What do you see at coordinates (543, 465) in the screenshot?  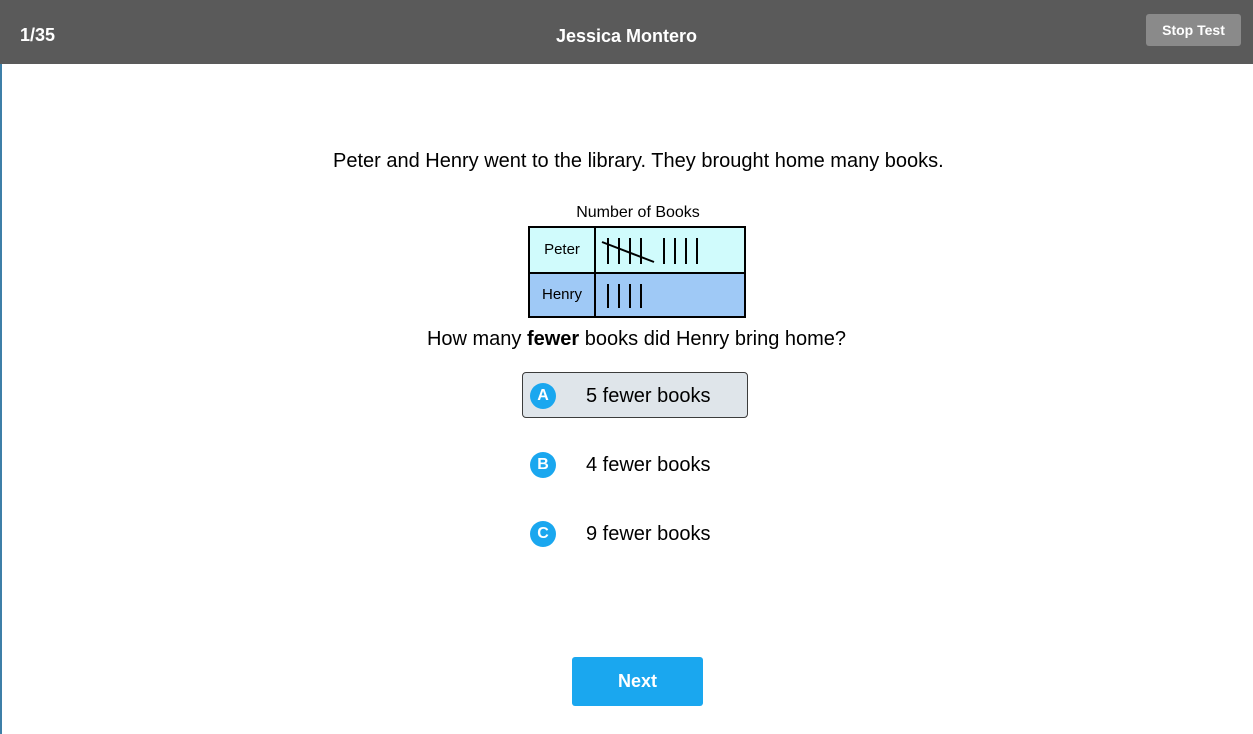 I see `choice-letter-badge: B` at bounding box center [543, 465].